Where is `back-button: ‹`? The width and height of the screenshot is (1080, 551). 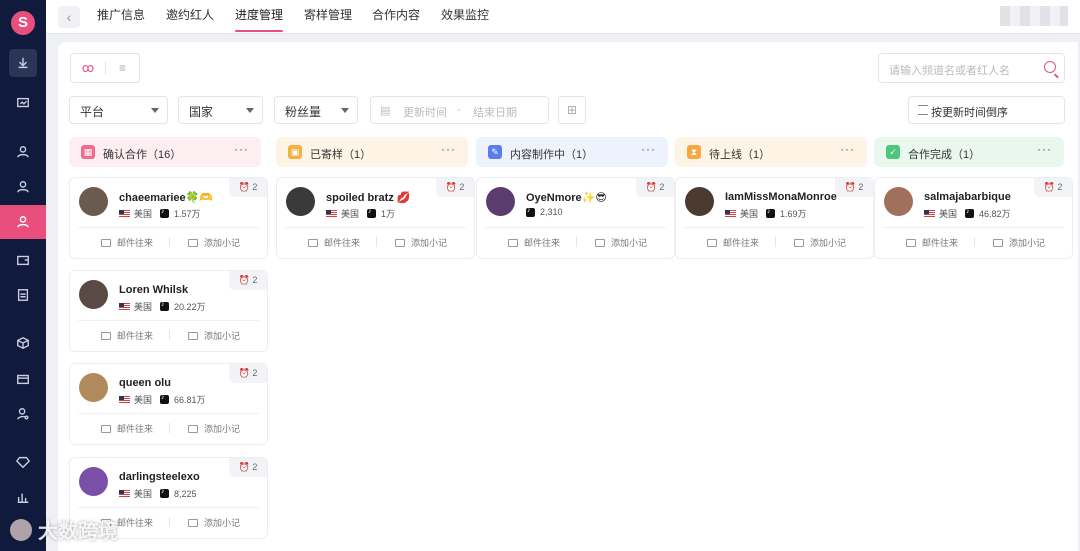 back-button: ‹ is located at coordinates (69, 17).